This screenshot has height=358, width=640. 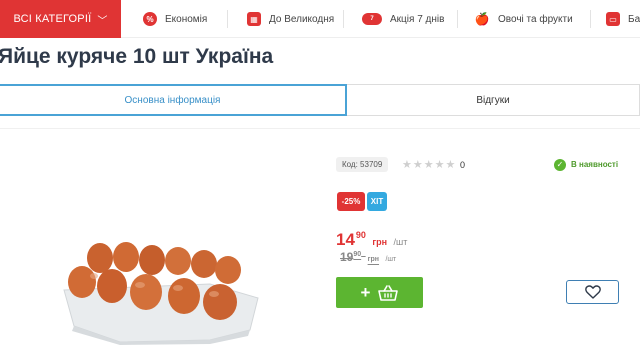 What do you see at coordinates (613, 19) in the screenshot?
I see `bakery-icon: ▭` at bounding box center [613, 19].